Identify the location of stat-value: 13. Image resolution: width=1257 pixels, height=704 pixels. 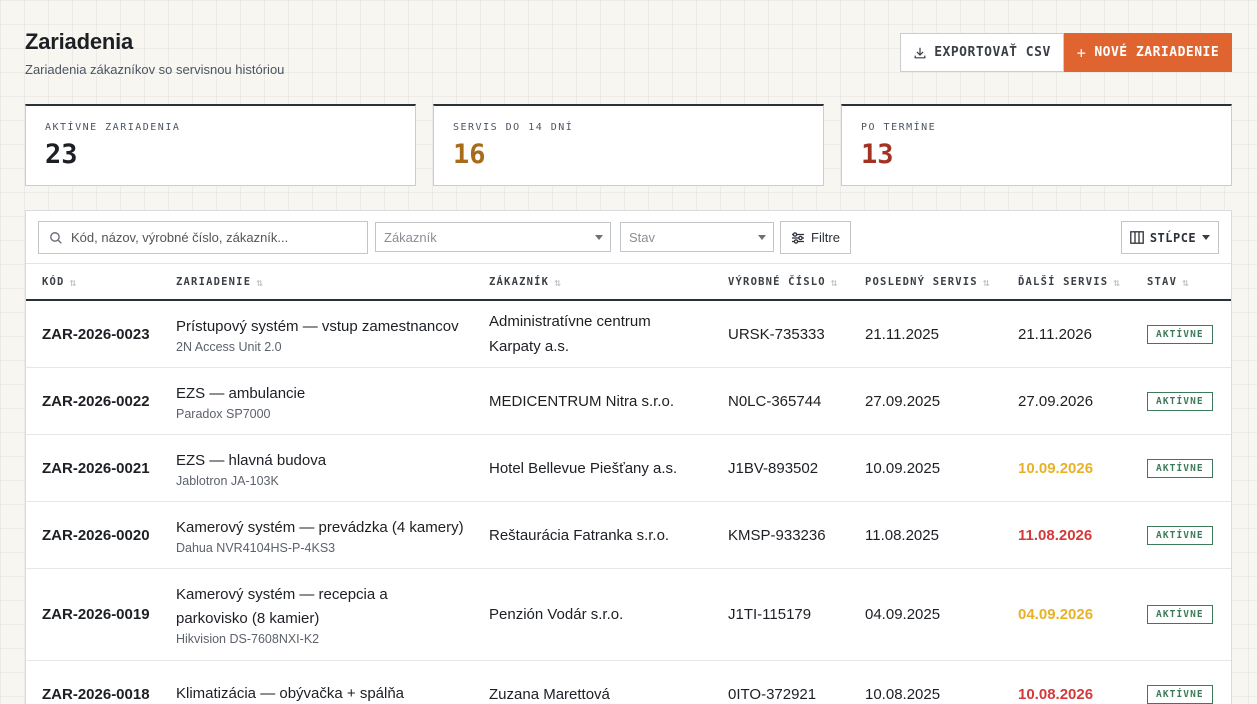
(877, 154).